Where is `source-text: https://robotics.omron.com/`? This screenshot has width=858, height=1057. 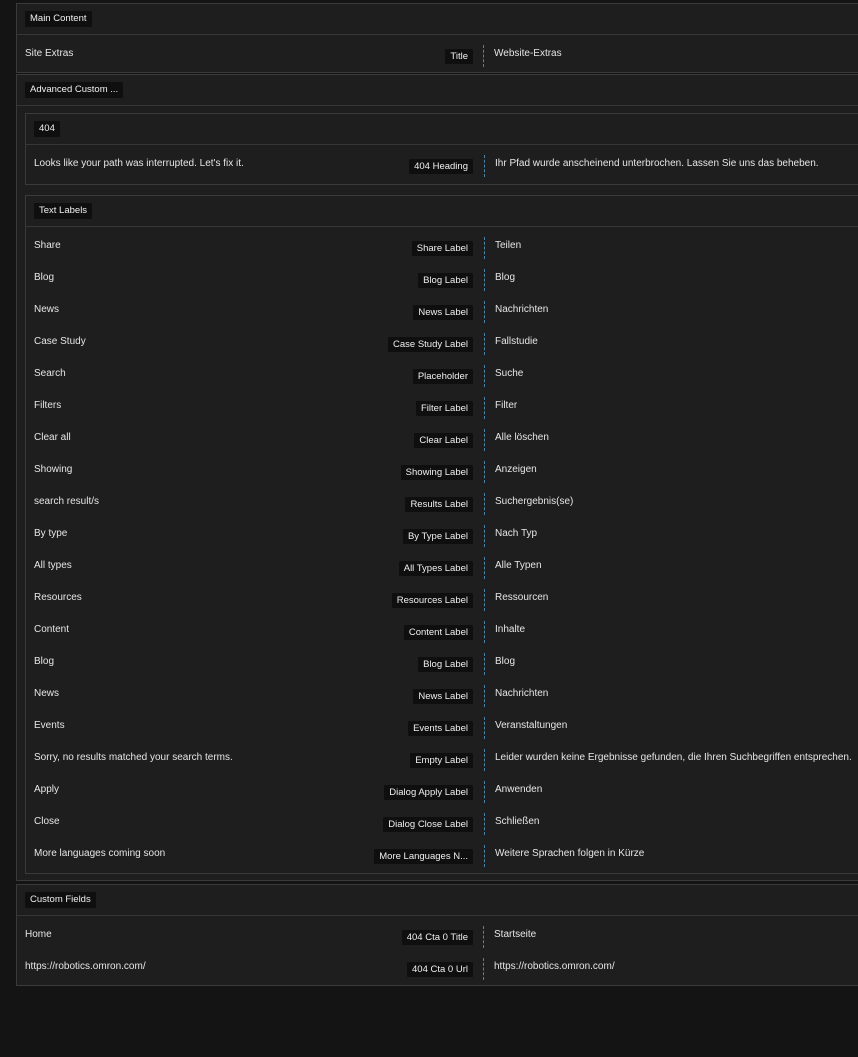
source-text: https://robotics.omron.com/ is located at coordinates (85, 966).